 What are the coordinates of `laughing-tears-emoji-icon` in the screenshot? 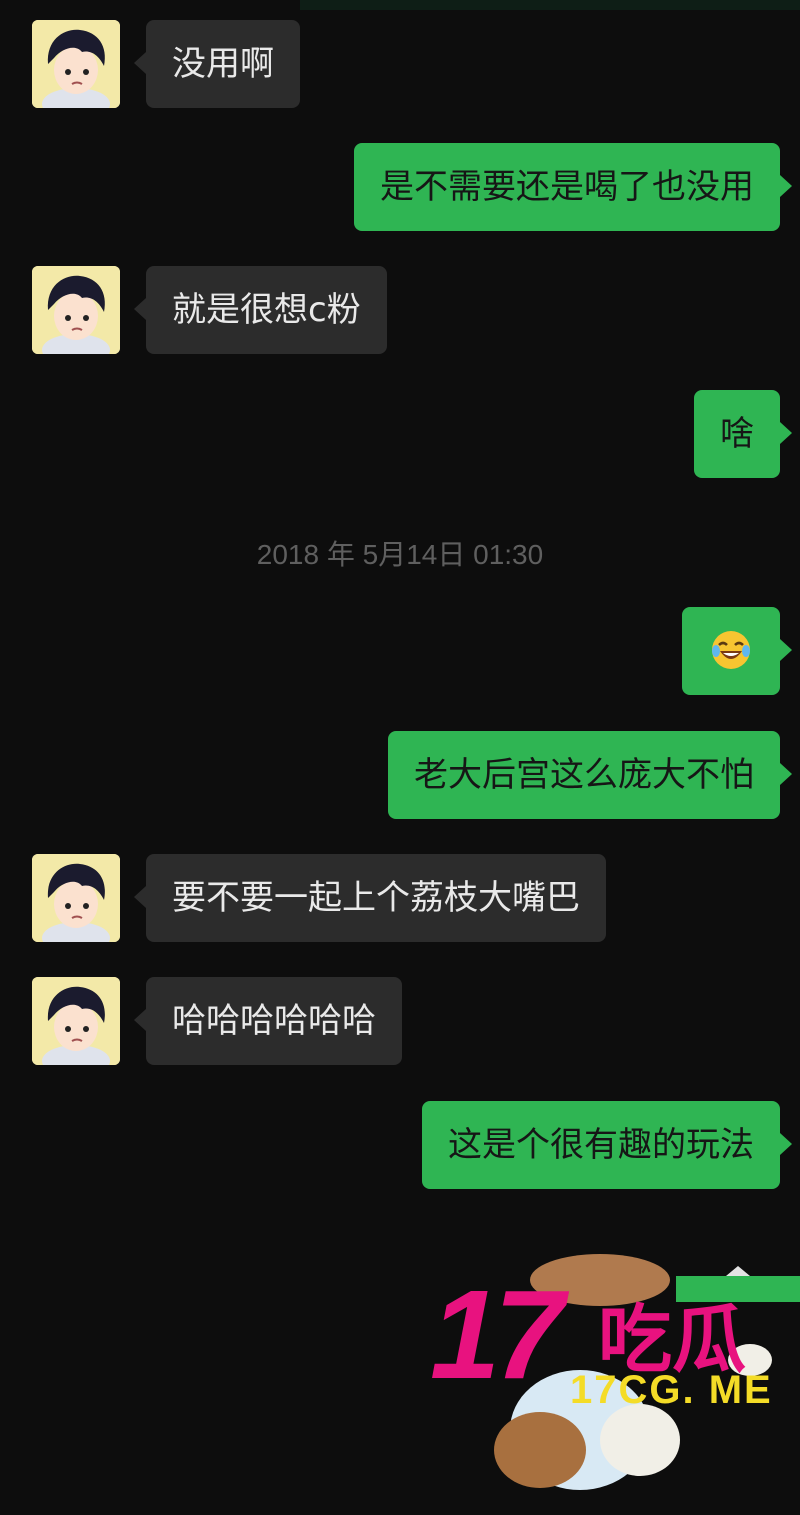 It's located at (731, 649).